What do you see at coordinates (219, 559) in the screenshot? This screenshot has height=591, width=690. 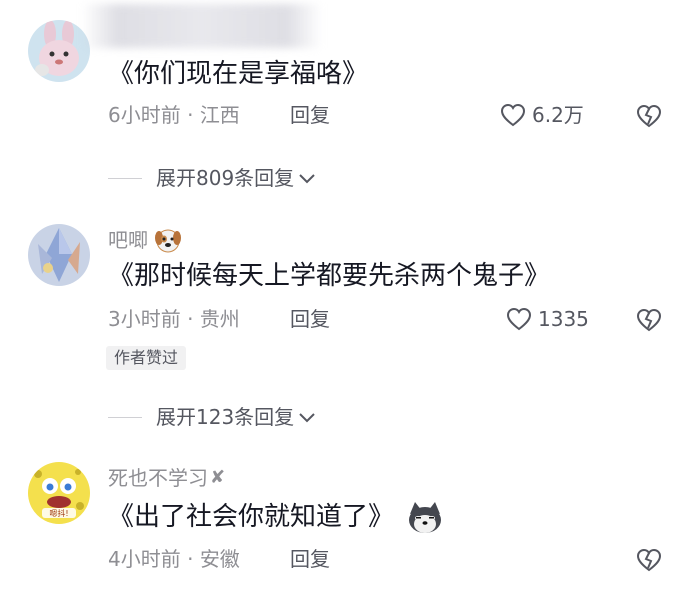 I see `location: 安徽` at bounding box center [219, 559].